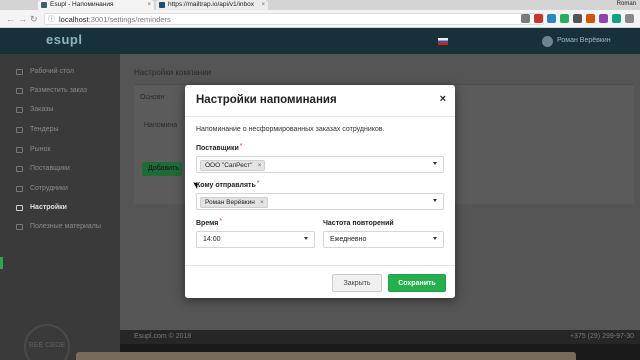  I want to click on tab-general: Основн, so click(152, 97).